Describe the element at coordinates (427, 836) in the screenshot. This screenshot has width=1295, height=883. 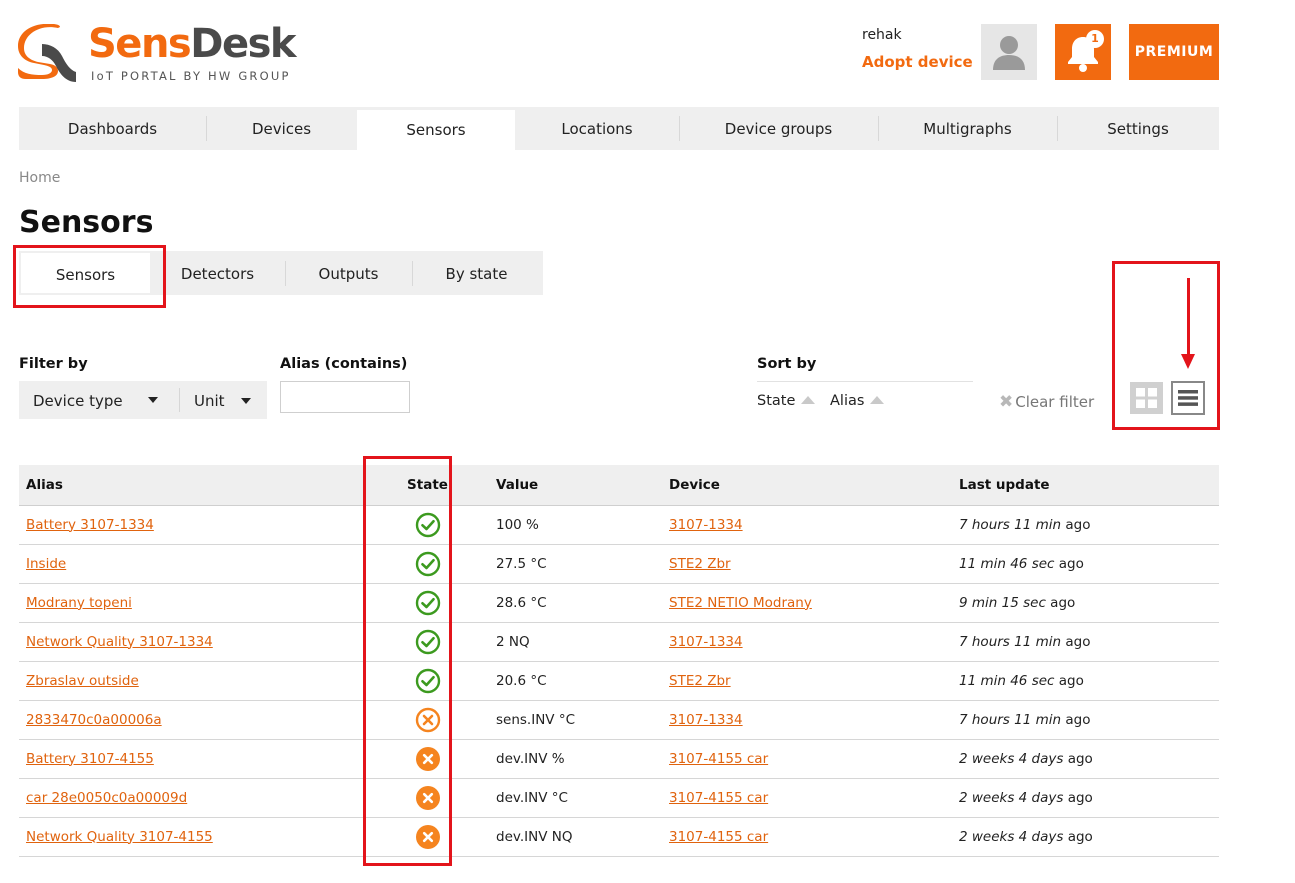
I see `x-circle-filled-icon` at that location.